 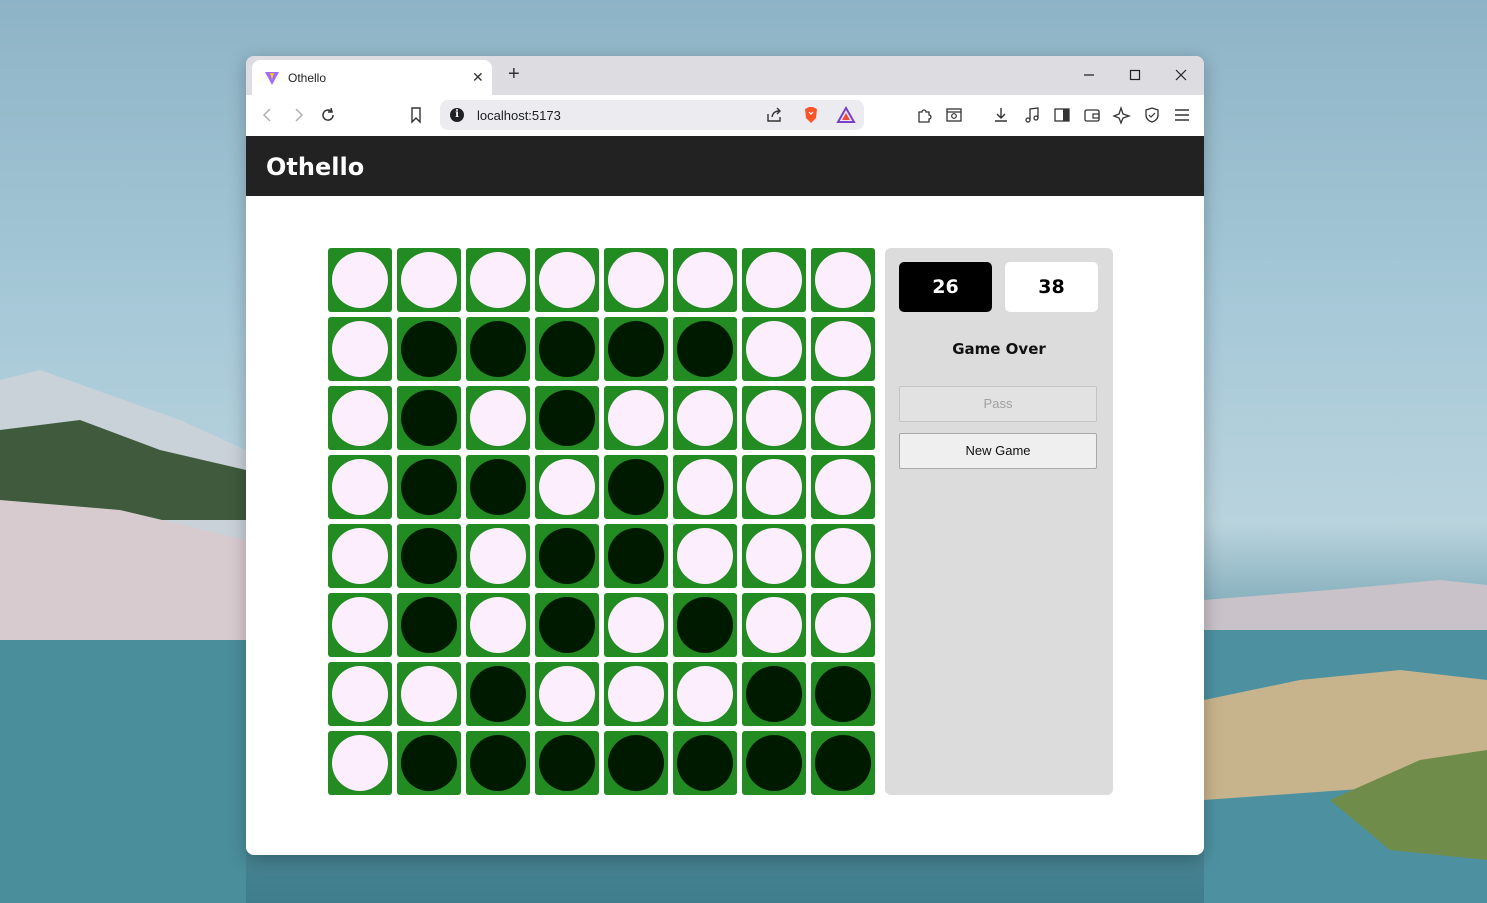 I want to click on new-tab-icon: +, so click(x=514, y=74).